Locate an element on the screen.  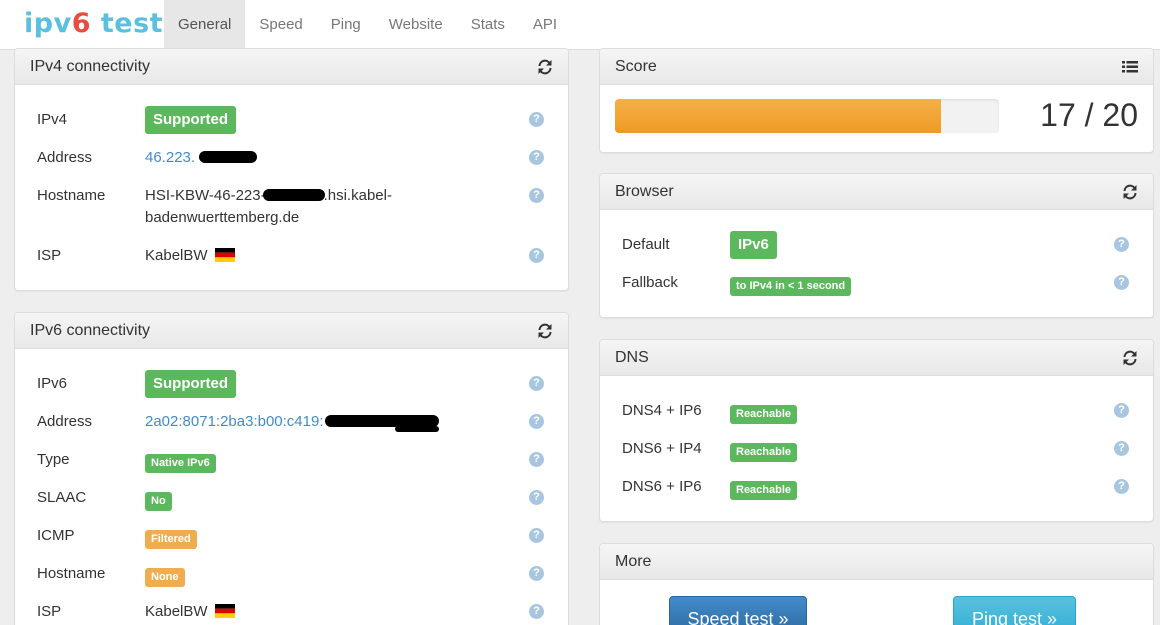
ipv6-supported-badge: Supported is located at coordinates (190, 384).